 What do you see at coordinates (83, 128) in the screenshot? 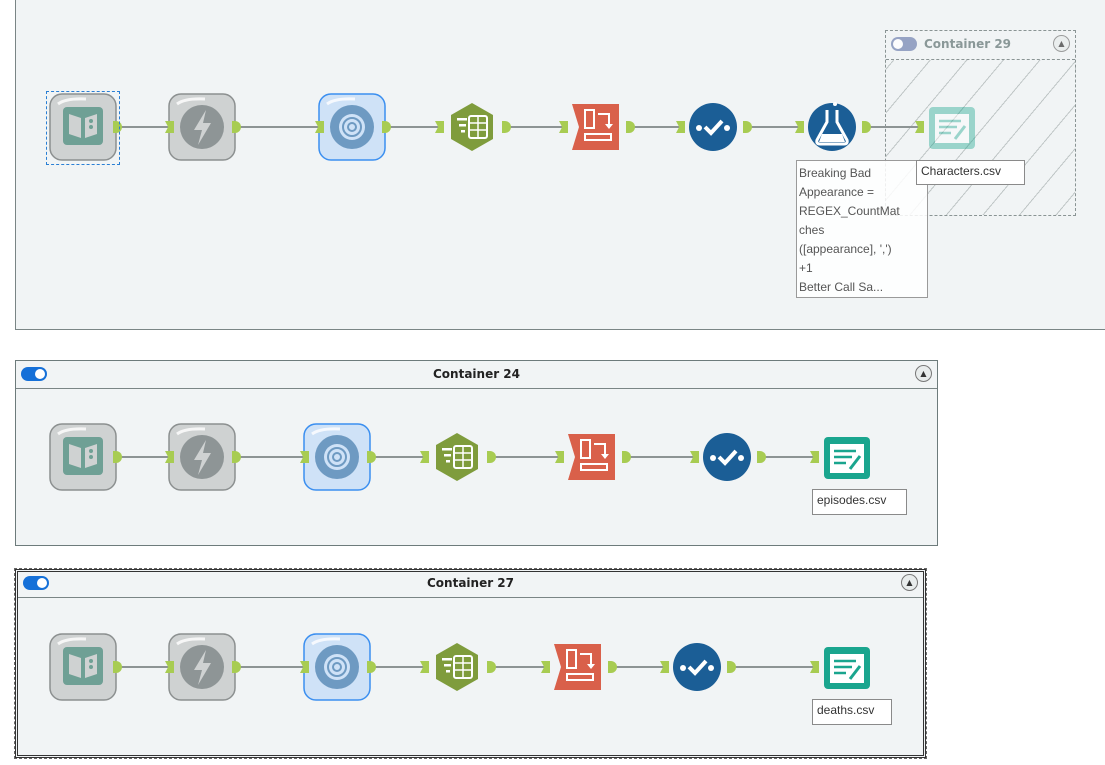
I see `selection-box` at bounding box center [83, 128].